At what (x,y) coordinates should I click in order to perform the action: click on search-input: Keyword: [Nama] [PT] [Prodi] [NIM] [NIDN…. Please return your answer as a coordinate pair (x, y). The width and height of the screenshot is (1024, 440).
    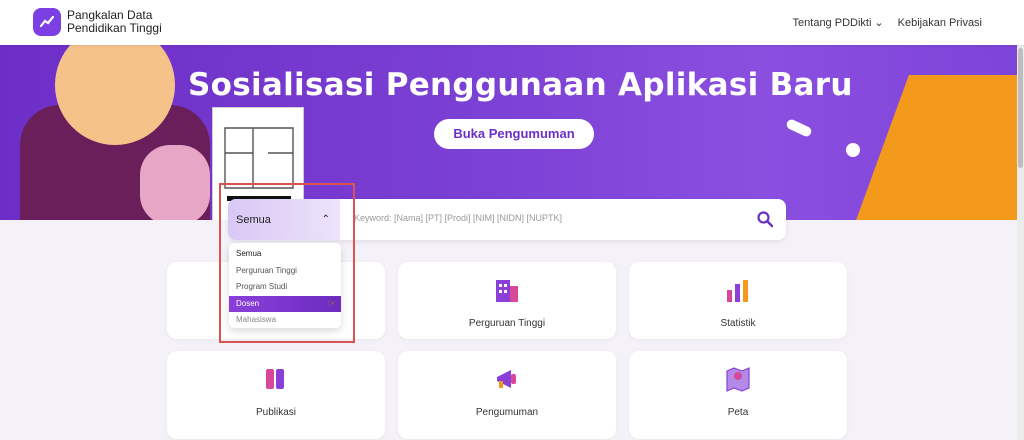
    Looking at the image, I should click on (458, 218).